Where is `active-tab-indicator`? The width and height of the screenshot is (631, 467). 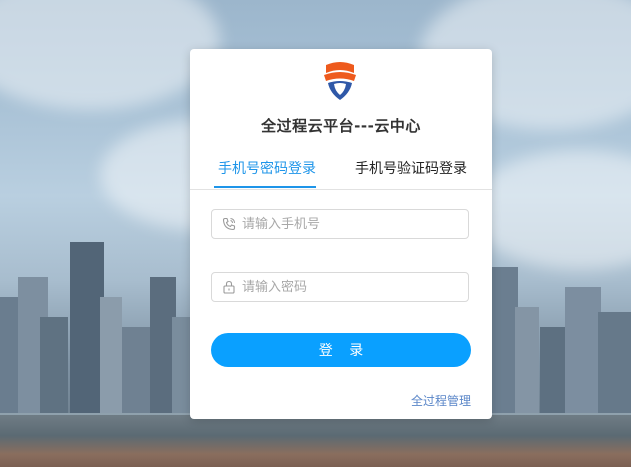
active-tab-indicator is located at coordinates (265, 187).